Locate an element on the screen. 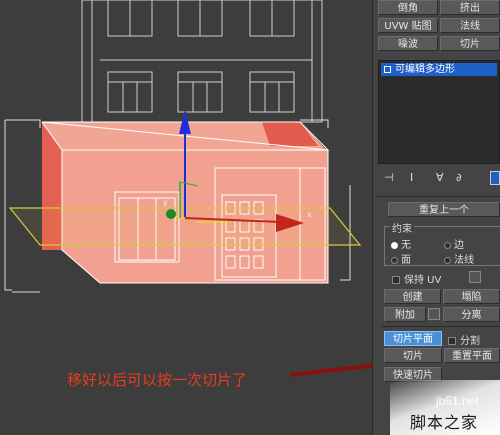 This screenshot has height=435, width=500. normal-button: 法线 is located at coordinates (470, 25).